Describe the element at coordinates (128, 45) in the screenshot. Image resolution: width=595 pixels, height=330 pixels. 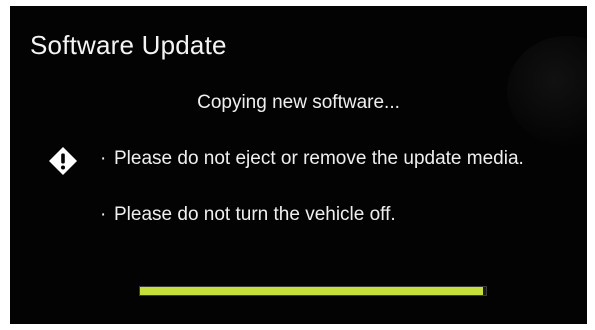
I see `page-title: Software Update` at that location.